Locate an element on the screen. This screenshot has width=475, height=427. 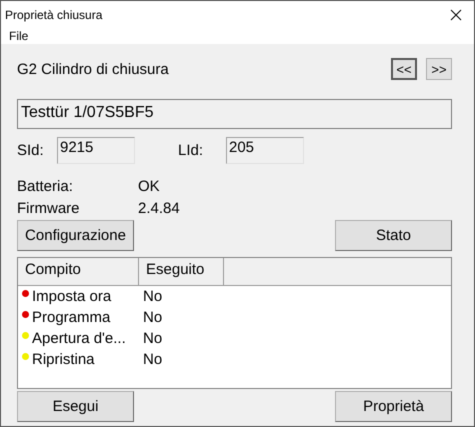
id-label: LId: is located at coordinates (191, 150).